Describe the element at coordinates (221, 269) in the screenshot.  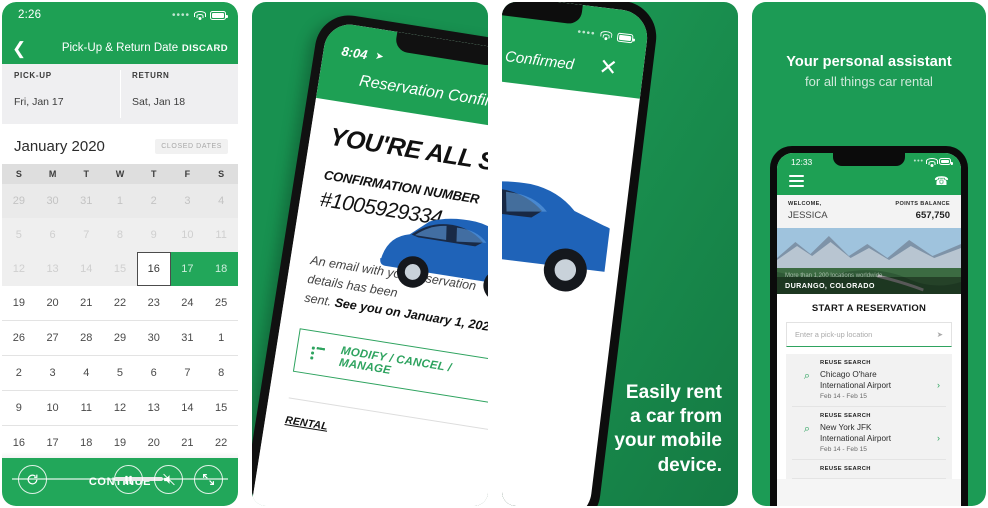
I see `calendar-day-selected: 18` at that location.